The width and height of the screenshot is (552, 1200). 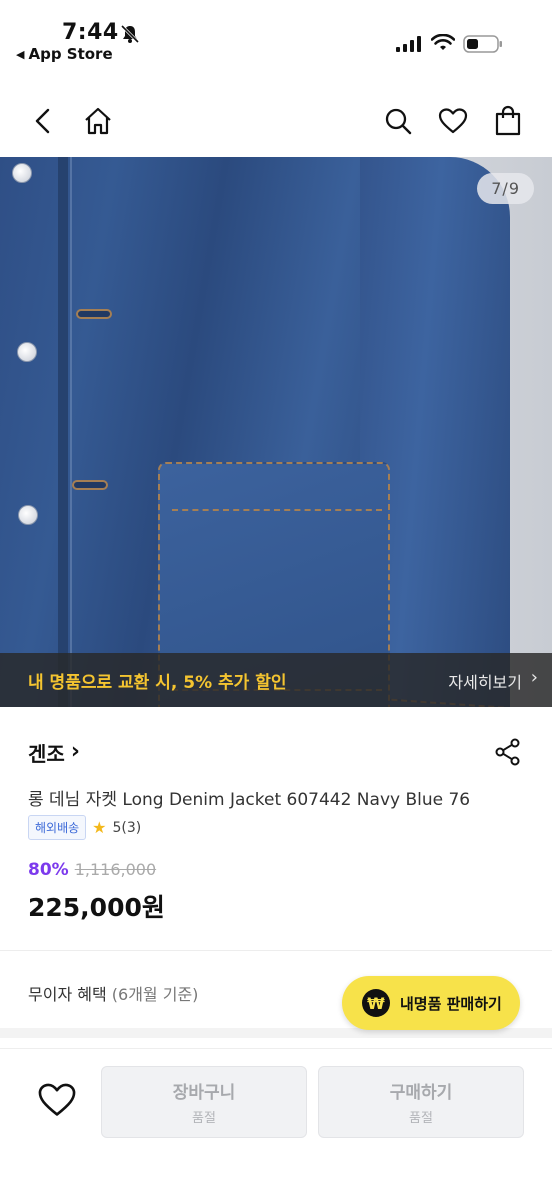 I want to click on benefit-sub: (6개월 기준), so click(x=155, y=994).